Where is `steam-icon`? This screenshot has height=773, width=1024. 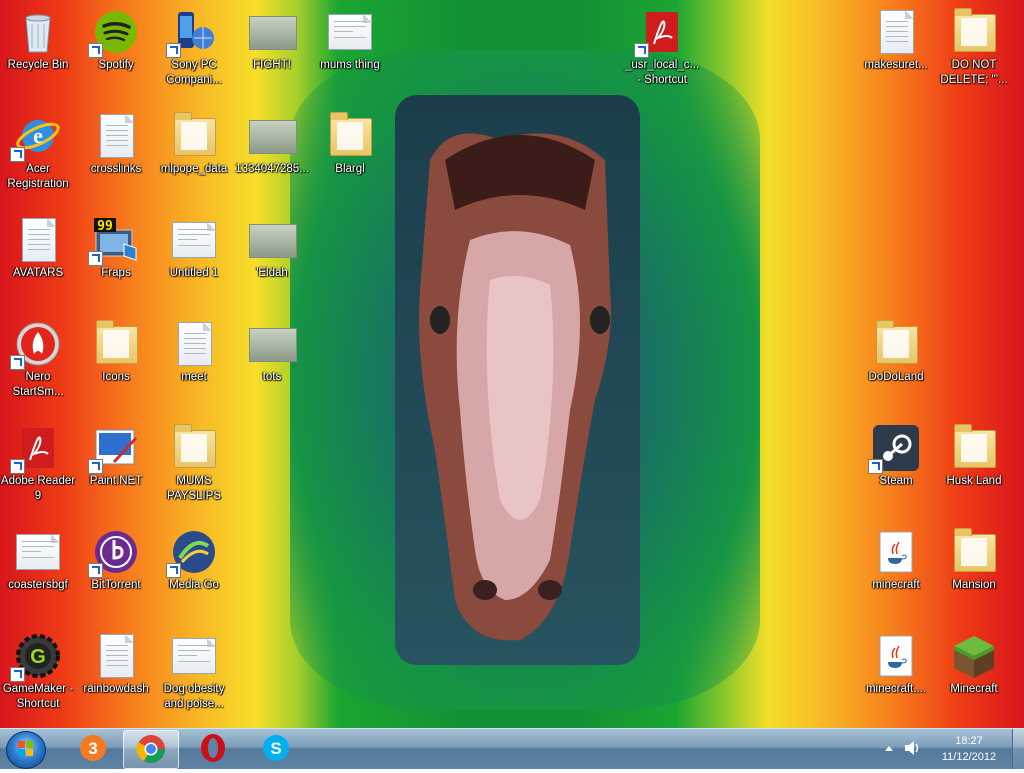 steam-icon is located at coordinates (894, 449).